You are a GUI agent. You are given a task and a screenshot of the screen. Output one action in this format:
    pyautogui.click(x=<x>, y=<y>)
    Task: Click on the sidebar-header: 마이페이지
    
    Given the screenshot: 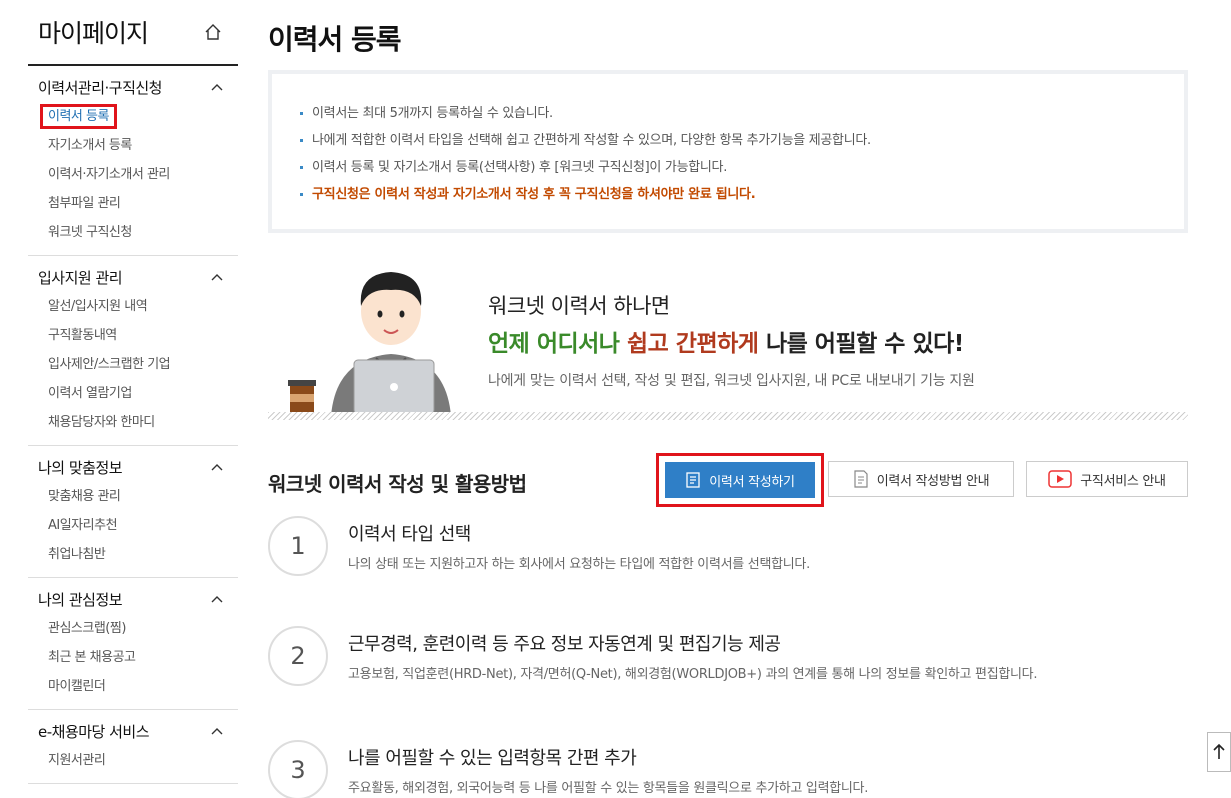 What is the action you would take?
    pyautogui.click(x=133, y=33)
    